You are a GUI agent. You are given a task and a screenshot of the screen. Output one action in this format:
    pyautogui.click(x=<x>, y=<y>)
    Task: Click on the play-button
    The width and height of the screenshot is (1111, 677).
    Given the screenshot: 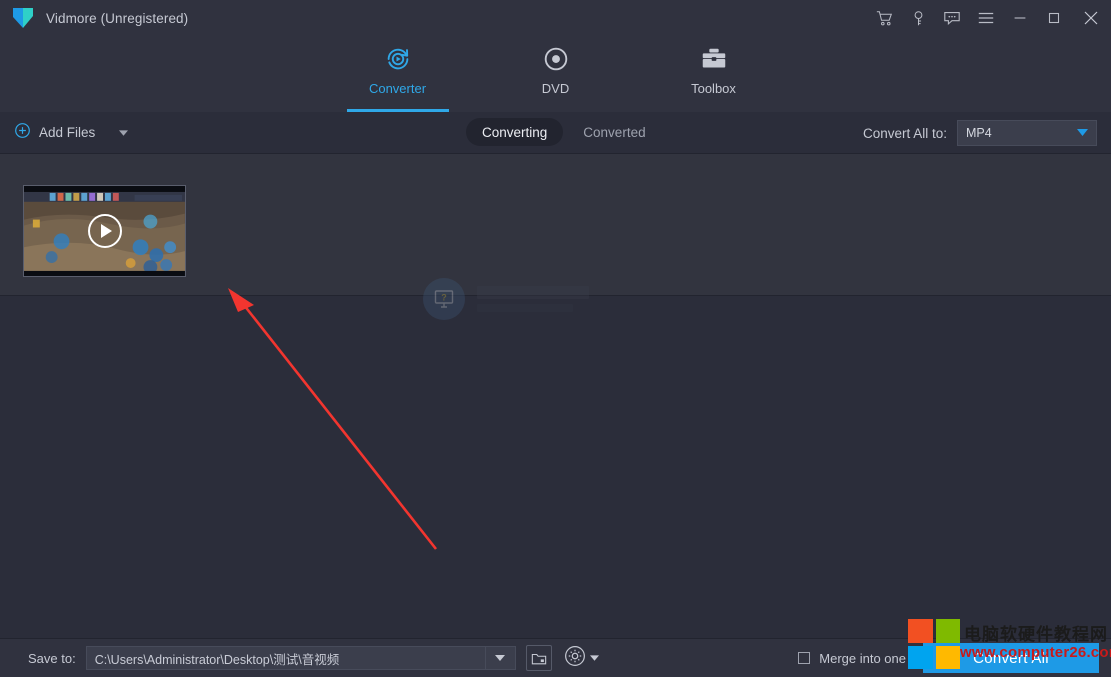 What is the action you would take?
    pyautogui.click(x=104, y=231)
    